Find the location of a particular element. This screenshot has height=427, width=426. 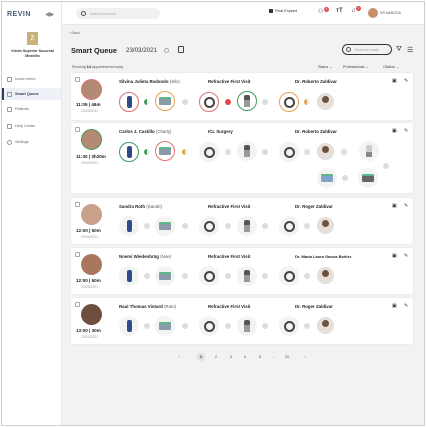

step-surgery is located at coordinates (368, 178).